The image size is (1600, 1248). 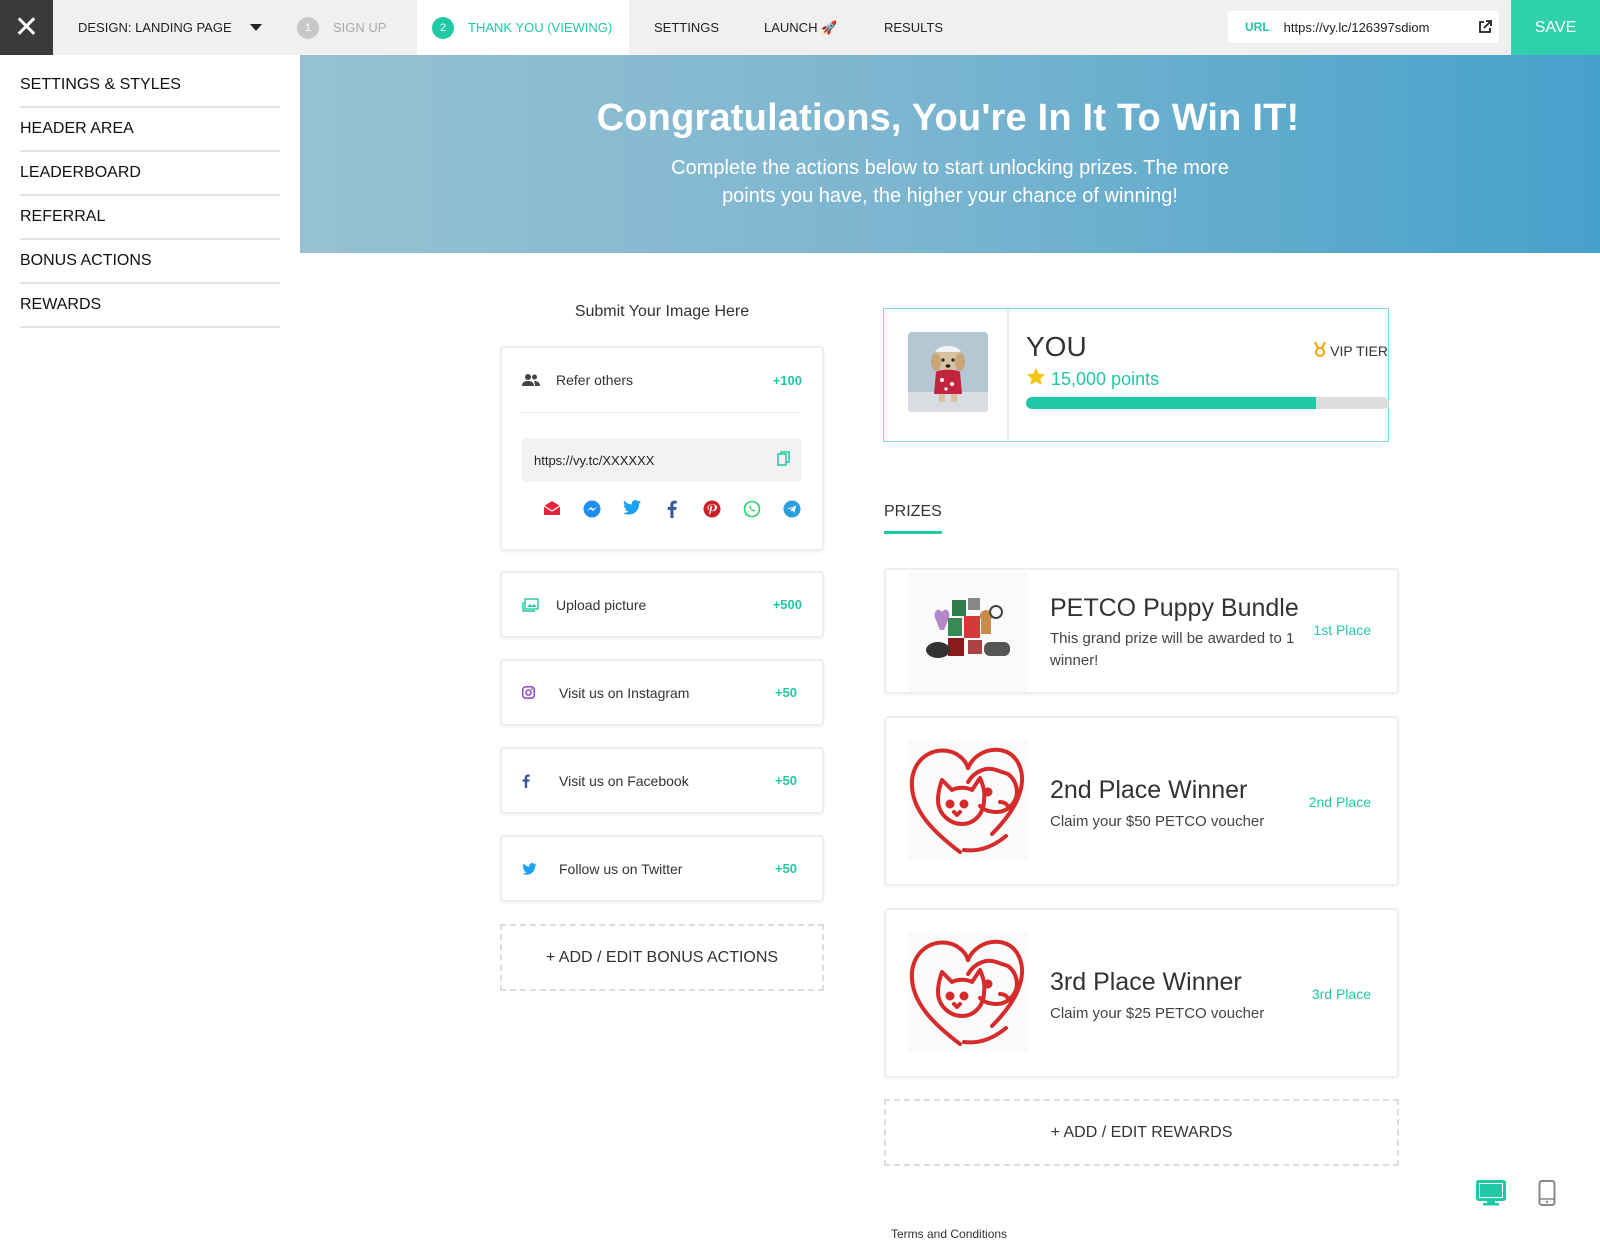 What do you see at coordinates (150, 130) in the screenshot?
I see `sidebar-item-header-area: HEADER AREA` at bounding box center [150, 130].